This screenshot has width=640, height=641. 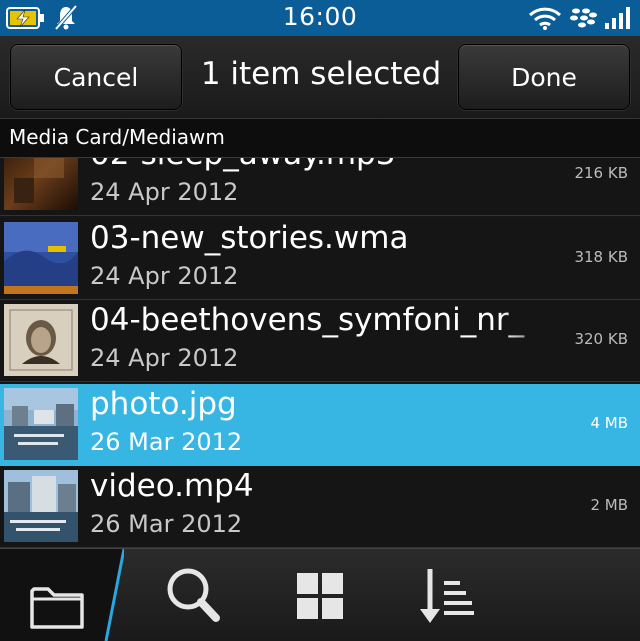 I want to click on file-name: 02-sleep_away.mp3, so click(x=320, y=165).